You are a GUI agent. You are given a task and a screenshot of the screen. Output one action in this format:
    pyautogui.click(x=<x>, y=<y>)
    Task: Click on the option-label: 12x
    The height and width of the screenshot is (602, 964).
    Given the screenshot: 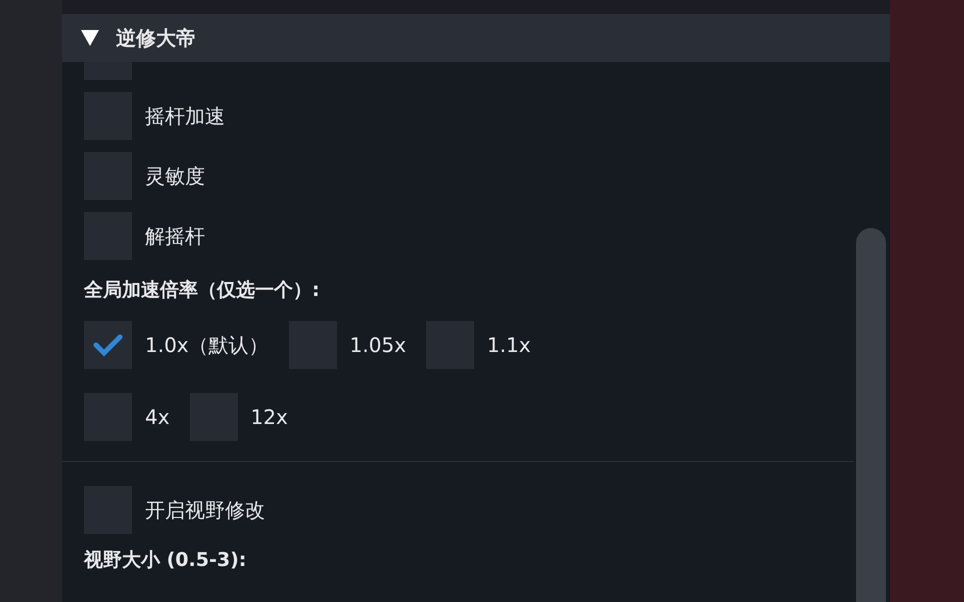 What is the action you would take?
    pyautogui.click(x=269, y=417)
    